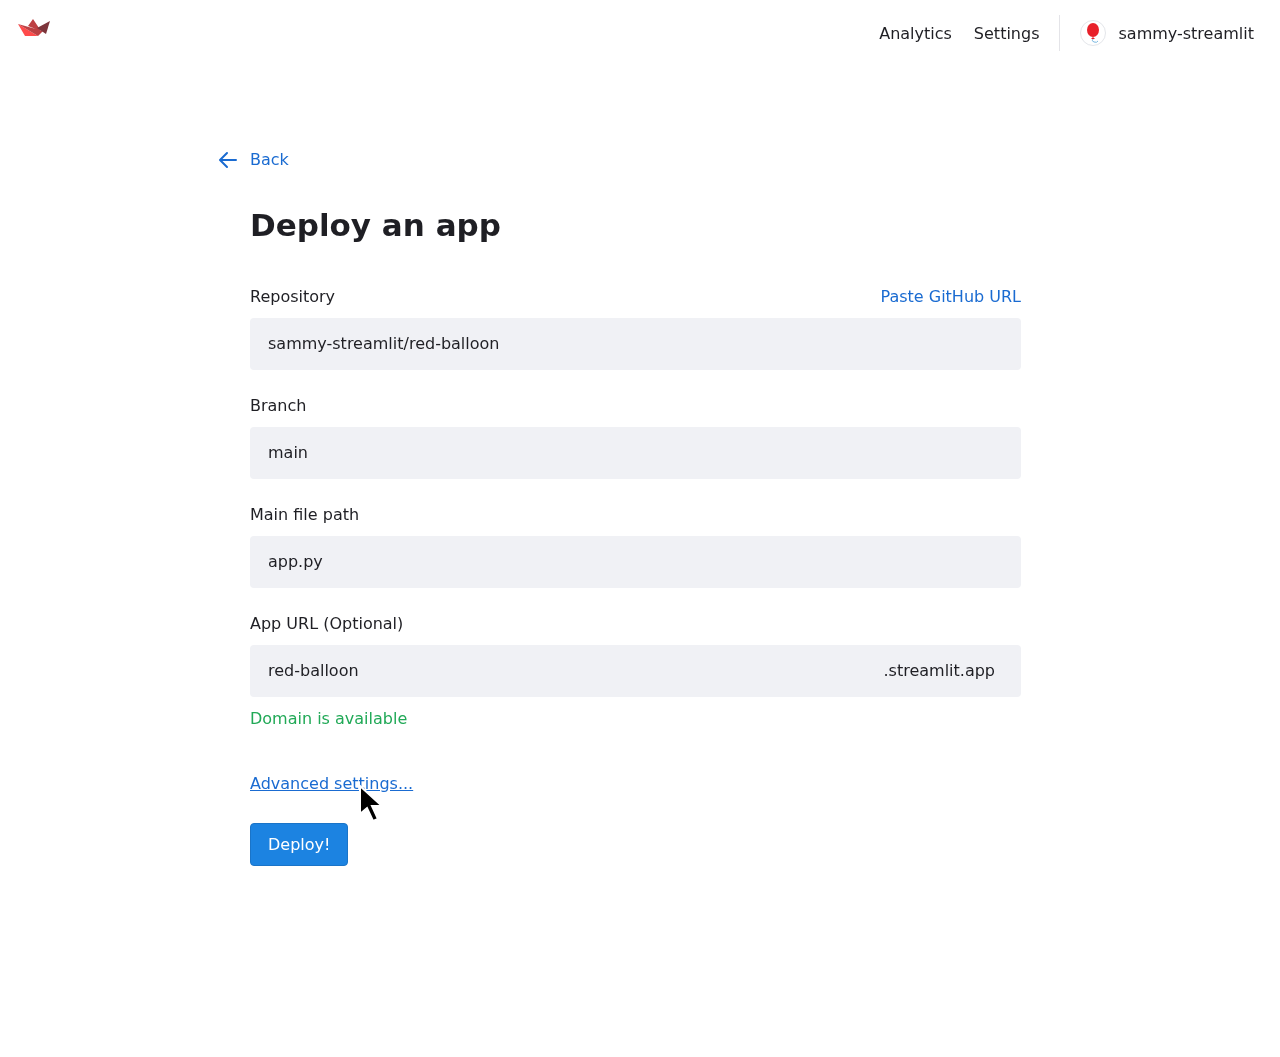 This screenshot has height=1057, width=1280. I want to click on deploy-button: Deploy!, so click(299, 844).